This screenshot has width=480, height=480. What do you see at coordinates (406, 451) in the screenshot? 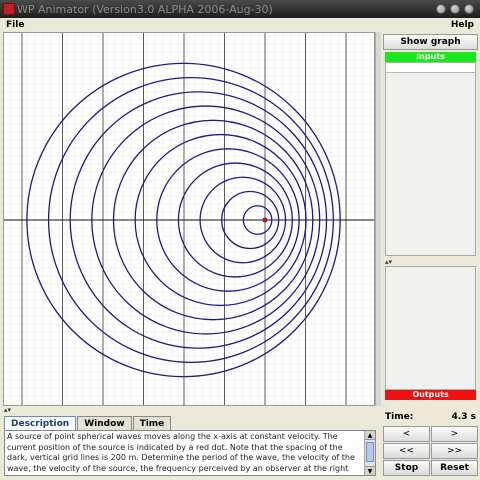
I see `fast-back-button: <<` at bounding box center [406, 451].